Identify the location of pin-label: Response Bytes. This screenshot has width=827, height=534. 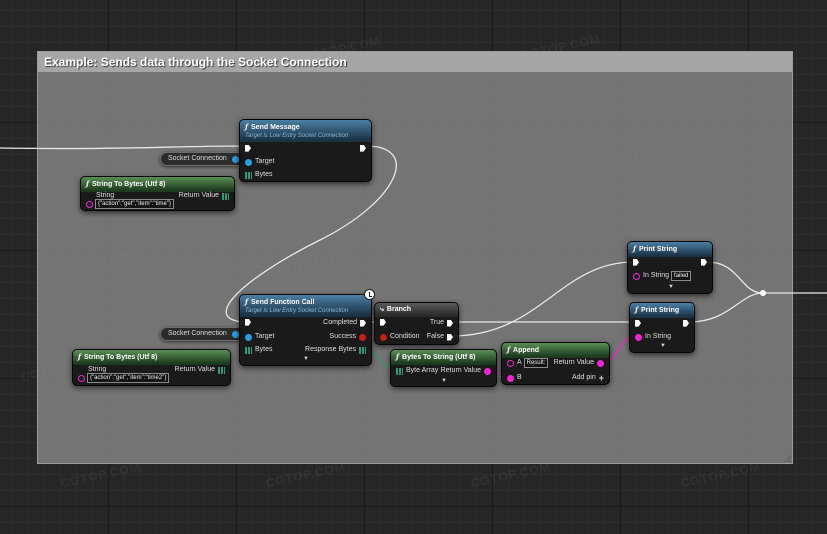
(330, 349).